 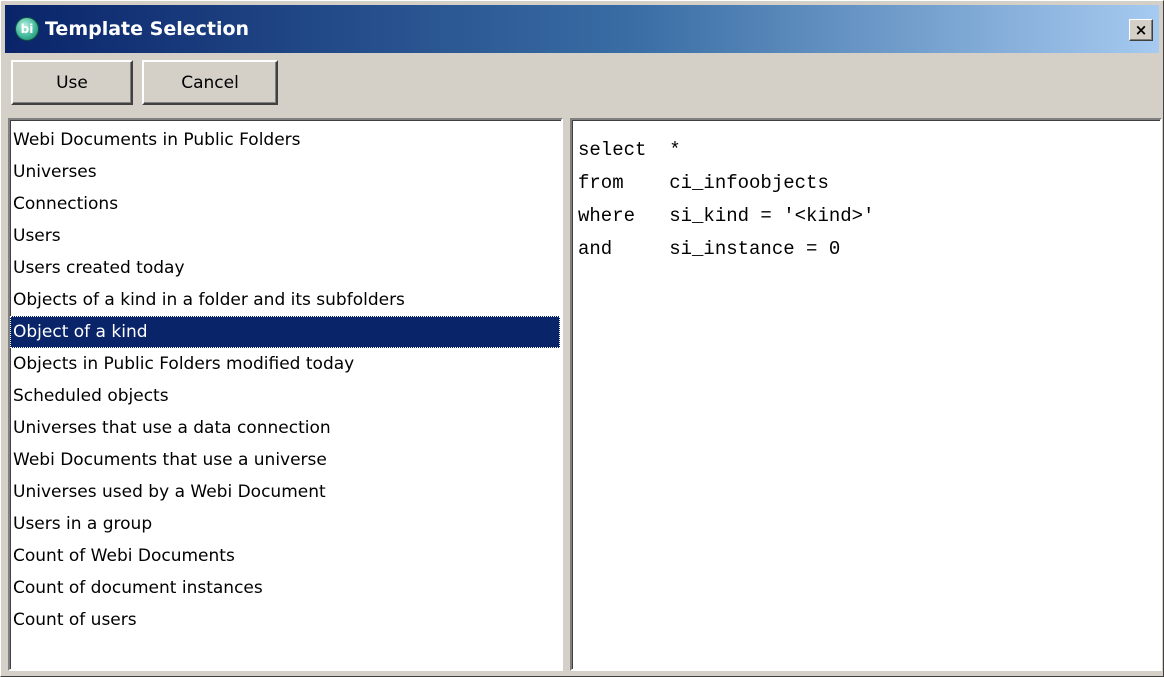 I want to click on list-item: Scheduled objects, so click(x=285, y=396).